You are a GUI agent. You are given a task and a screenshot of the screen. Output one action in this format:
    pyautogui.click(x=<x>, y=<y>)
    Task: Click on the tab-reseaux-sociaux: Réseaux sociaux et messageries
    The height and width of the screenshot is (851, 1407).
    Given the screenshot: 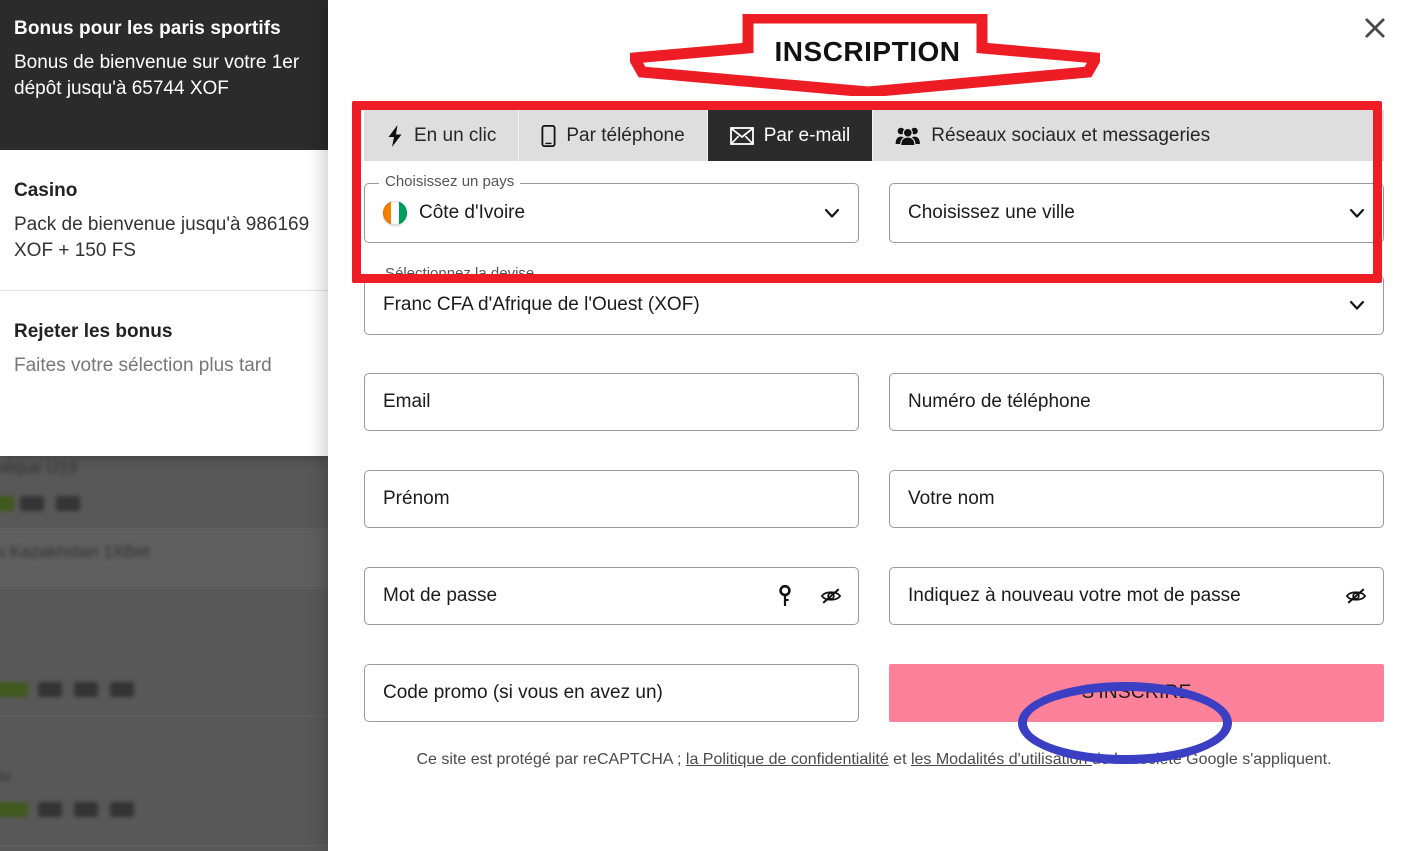 What is the action you would take?
    pyautogui.click(x=1052, y=135)
    